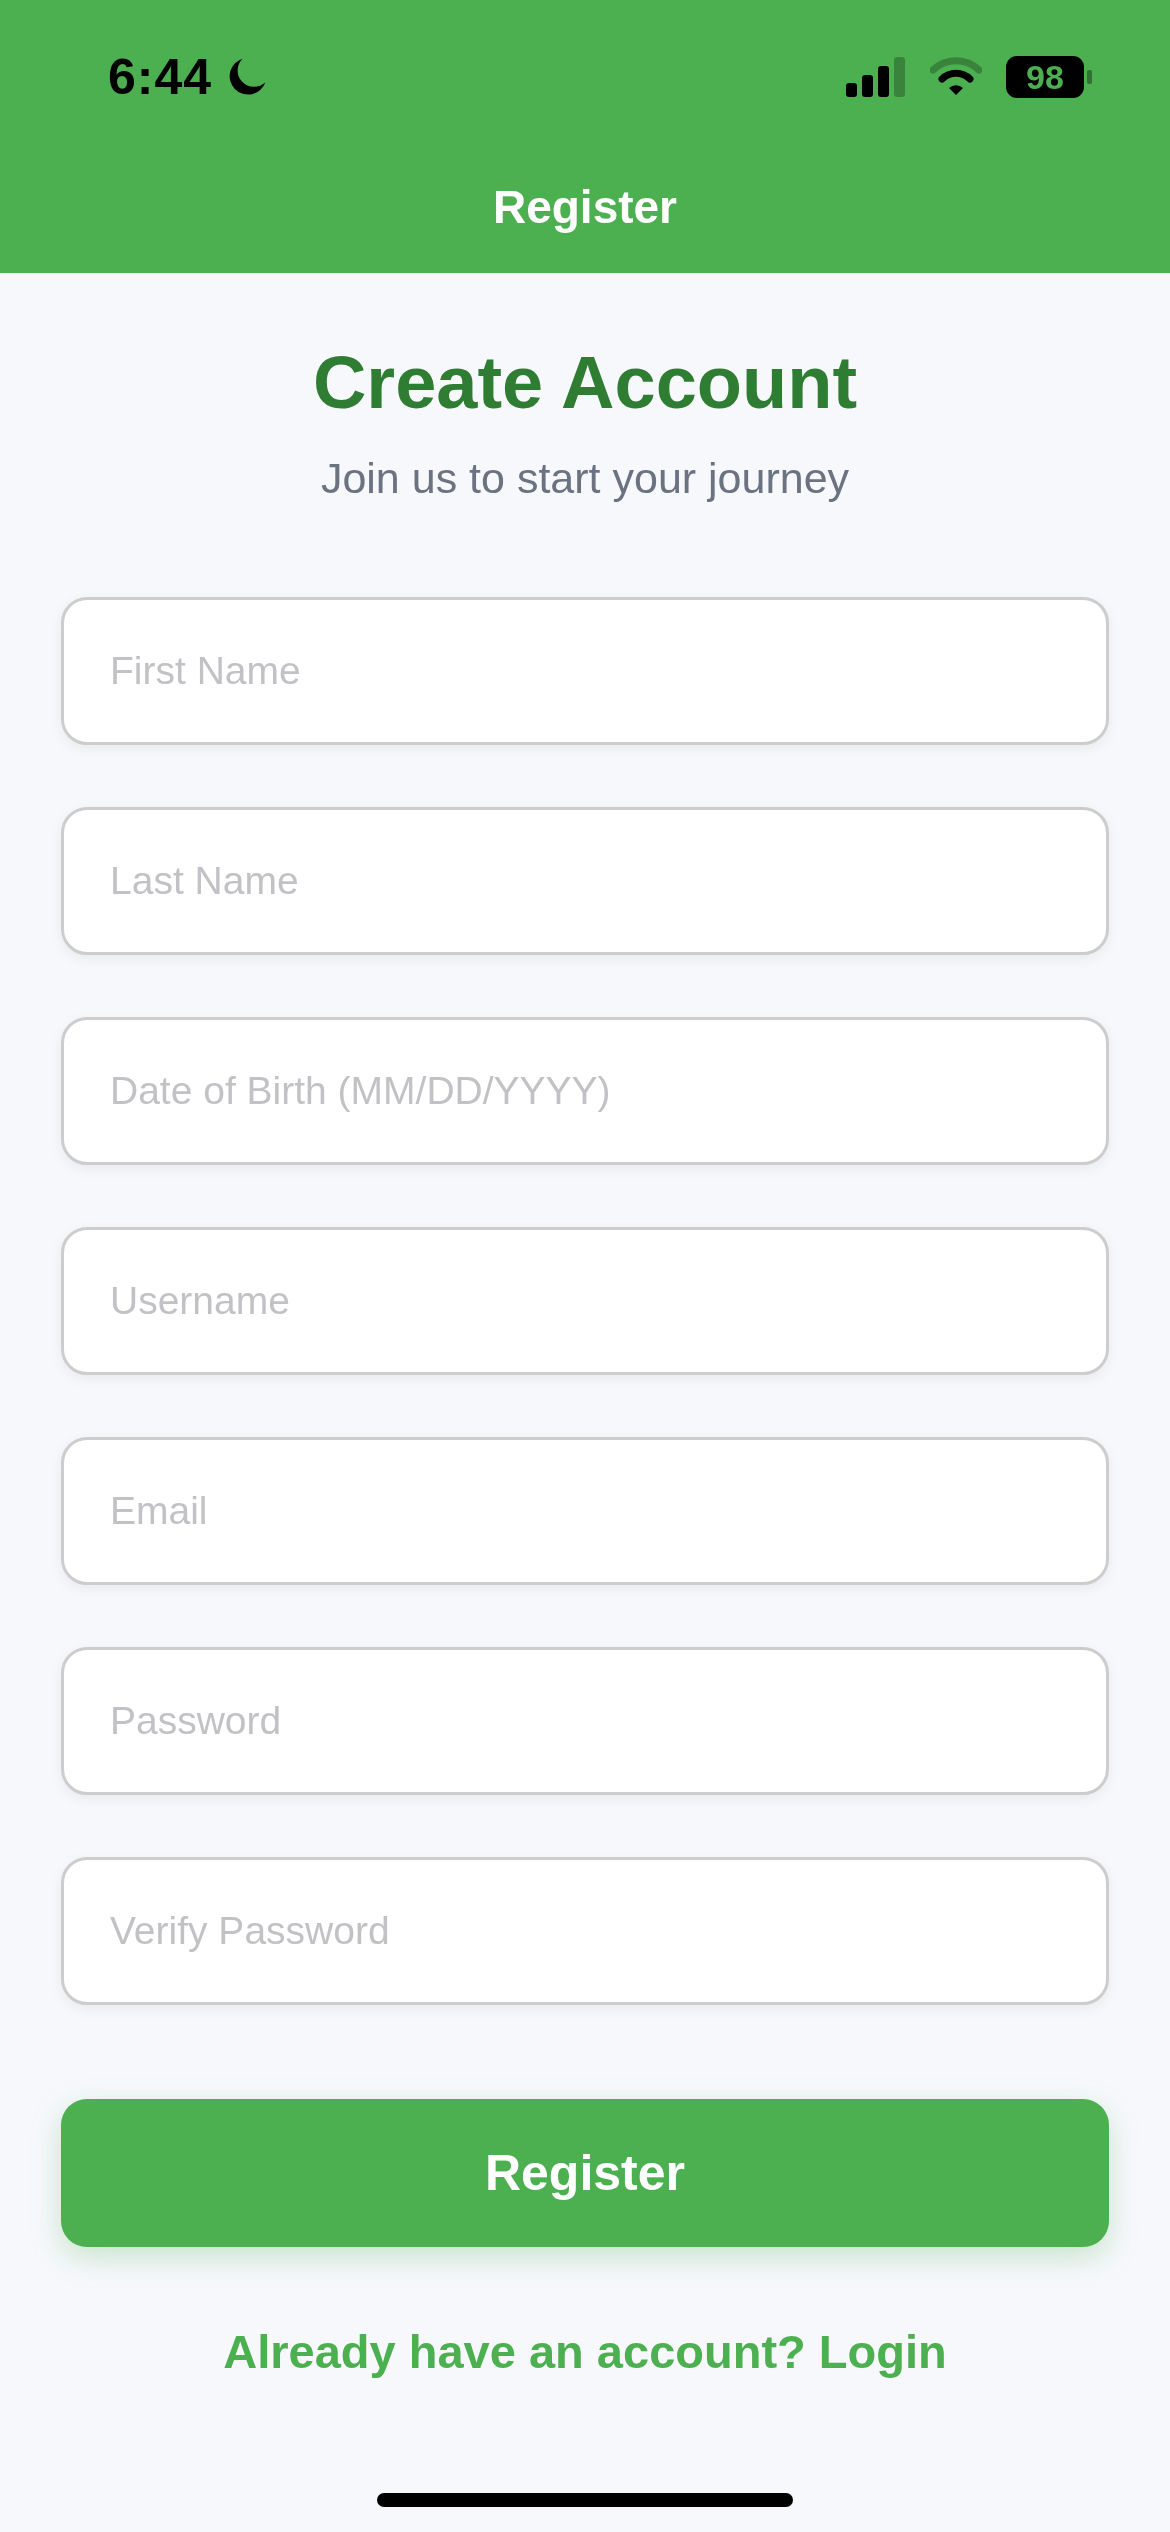 The width and height of the screenshot is (1170, 2532). Describe the element at coordinates (585, 2352) in the screenshot. I see `login-link: Already have an account? Login` at that location.